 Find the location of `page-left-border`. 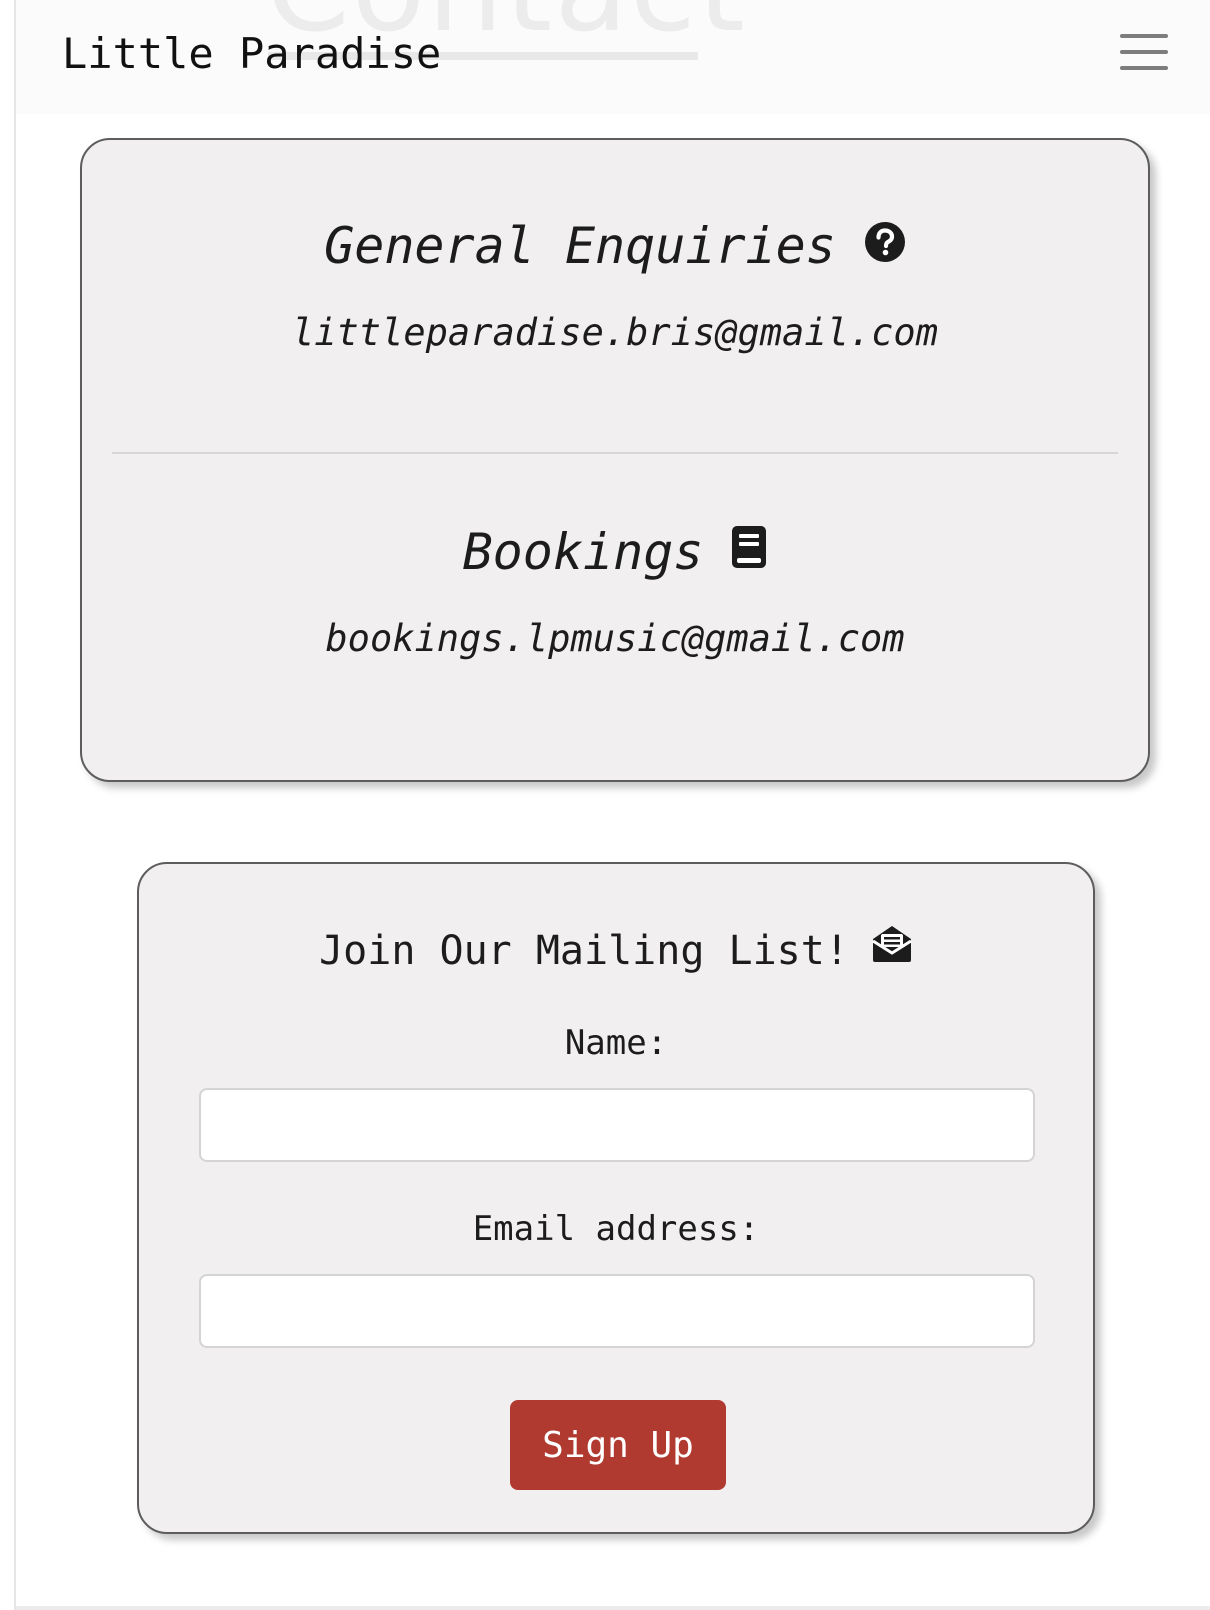

page-left-border is located at coordinates (15, 805).